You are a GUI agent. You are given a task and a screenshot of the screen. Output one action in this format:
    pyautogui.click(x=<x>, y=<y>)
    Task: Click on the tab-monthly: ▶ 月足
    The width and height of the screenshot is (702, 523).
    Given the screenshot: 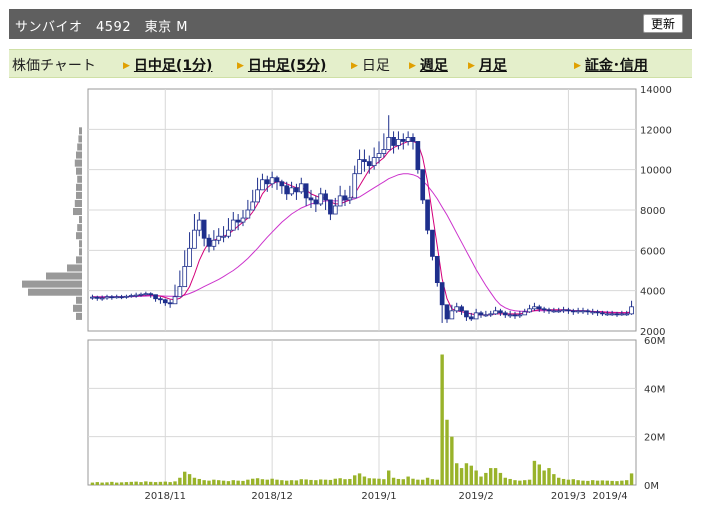 What is the action you would take?
    pyautogui.click(x=487, y=65)
    